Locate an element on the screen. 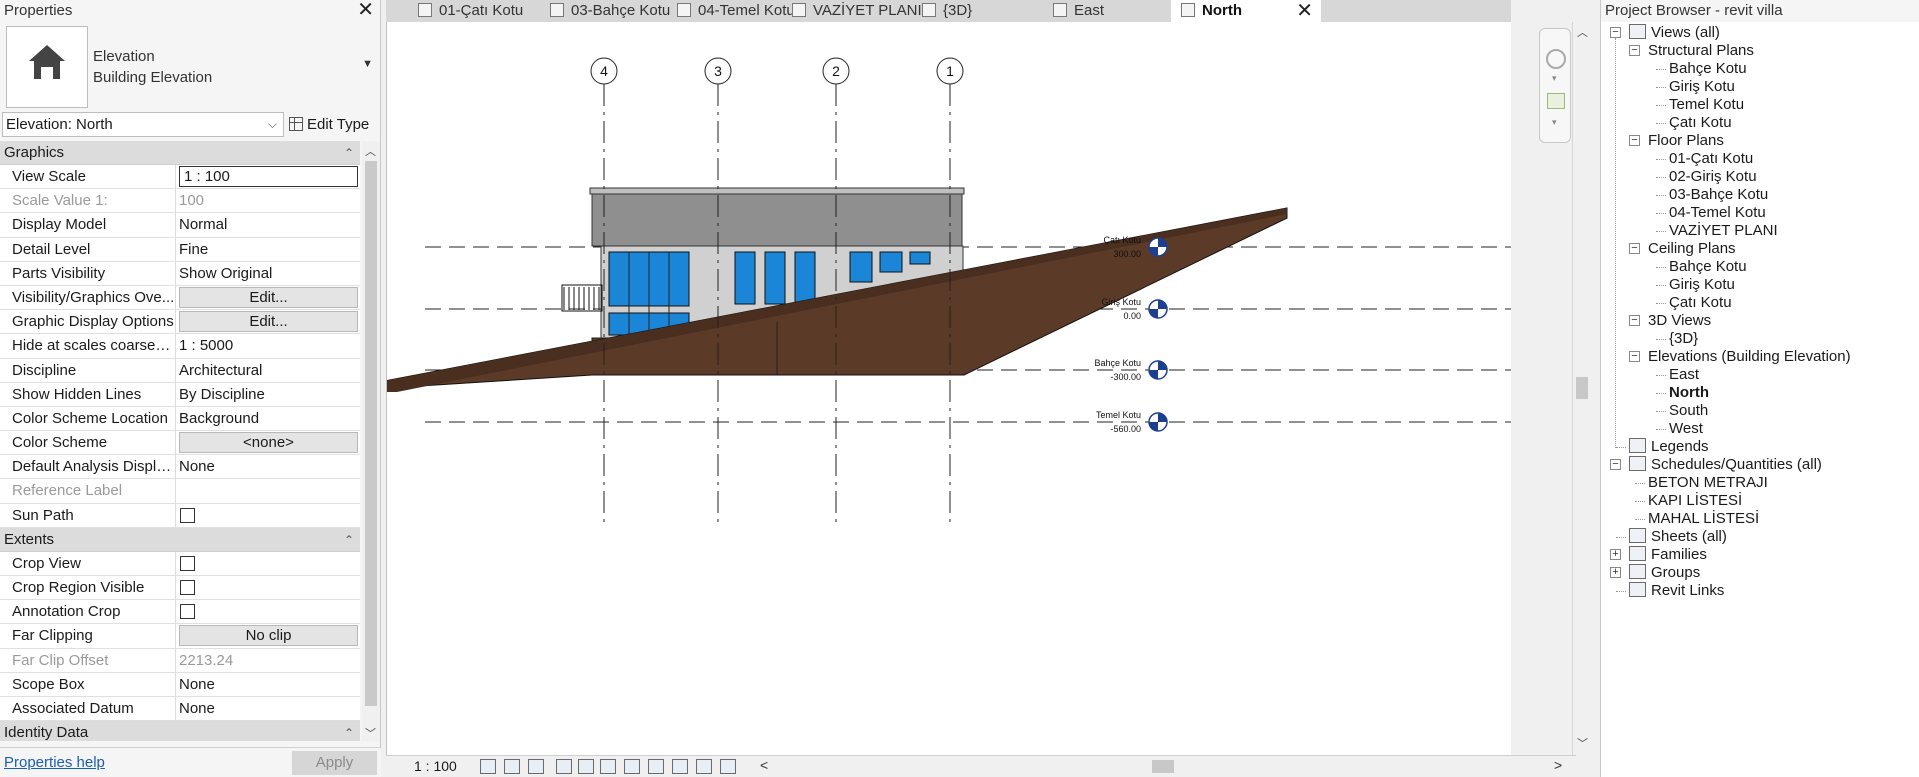 This screenshot has height=777, width=1919. temporary-hide-icon is located at coordinates (680, 766).